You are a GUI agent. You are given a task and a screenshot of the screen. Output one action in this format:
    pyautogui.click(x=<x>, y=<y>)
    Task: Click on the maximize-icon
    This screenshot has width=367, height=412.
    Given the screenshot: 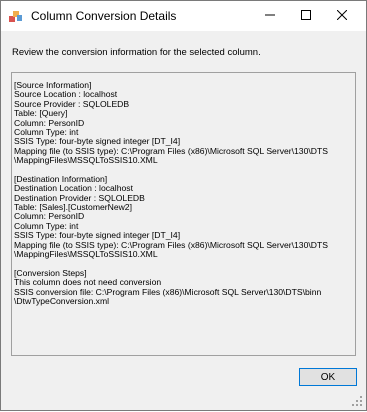 What is the action you would take?
    pyautogui.click(x=306, y=16)
    